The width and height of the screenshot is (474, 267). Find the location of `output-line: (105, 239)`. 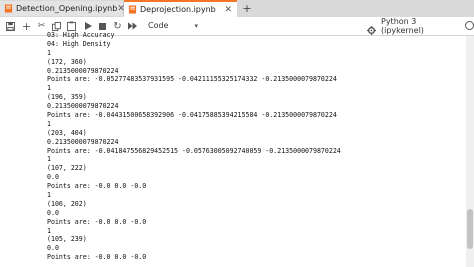

output-line: (105, 239) is located at coordinates (67, 239).